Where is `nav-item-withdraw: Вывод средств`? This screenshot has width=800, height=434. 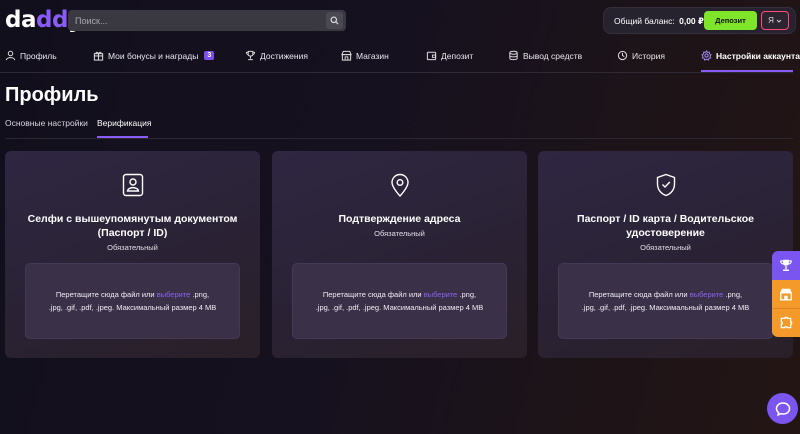 nav-item-withdraw: Вывод средств is located at coordinates (545, 55).